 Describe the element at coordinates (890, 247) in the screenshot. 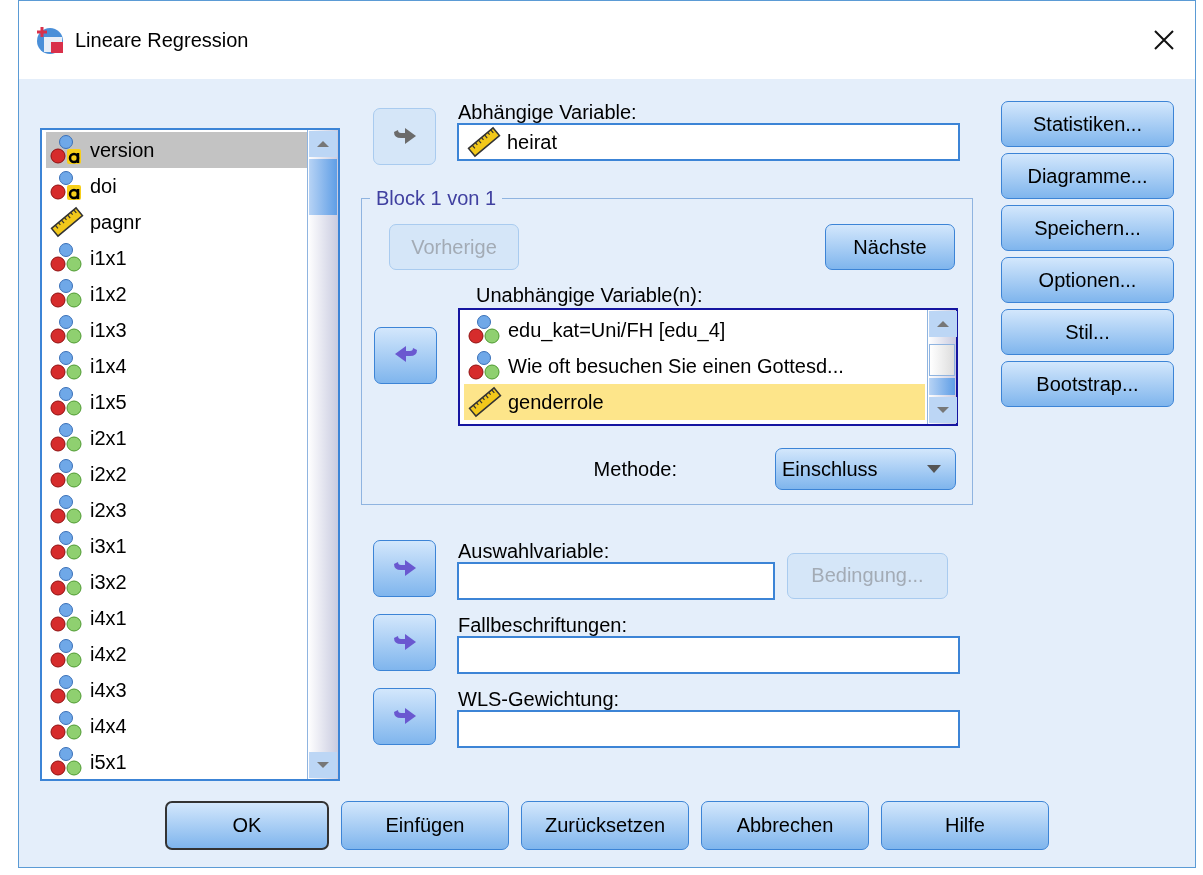

I see `dialog-button: Nächste` at that location.